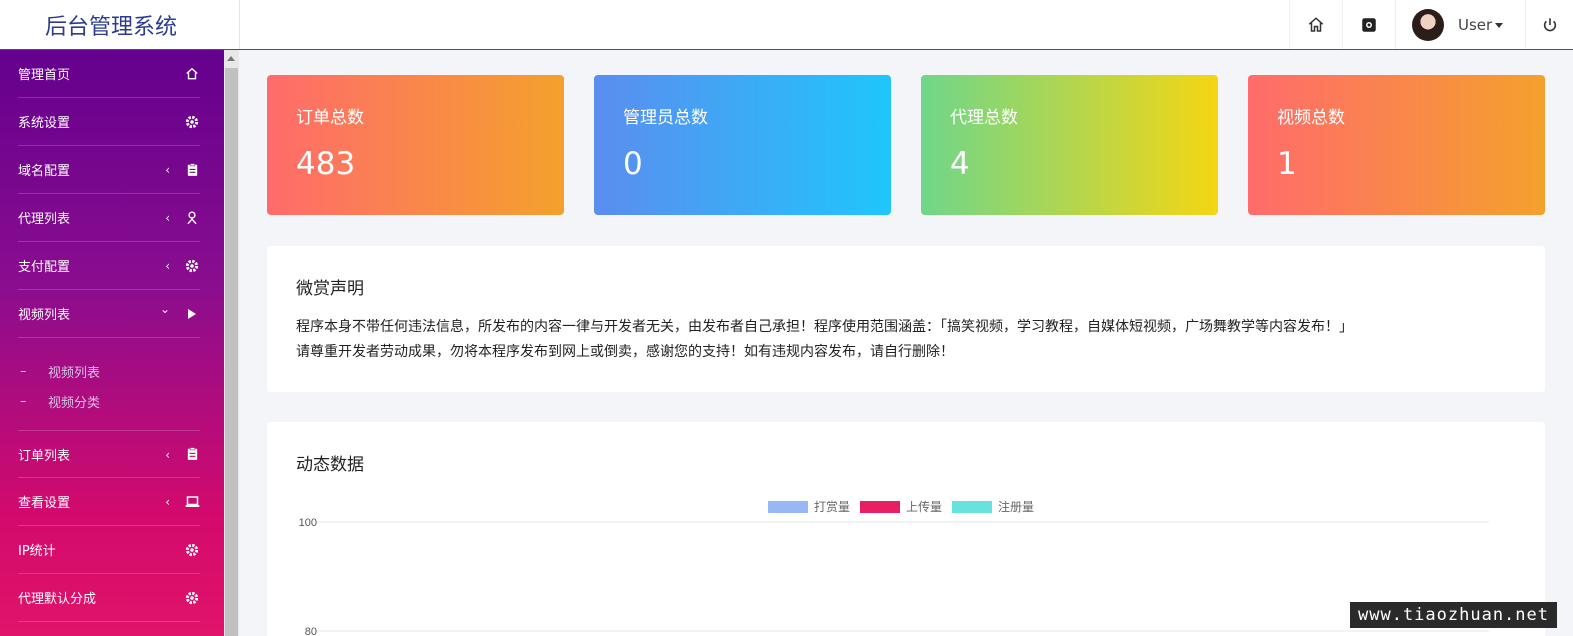 Image resolution: width=1573 pixels, height=636 pixels. I want to click on sidebar-item-payment-config: 支付配置 ‹, so click(109, 266).